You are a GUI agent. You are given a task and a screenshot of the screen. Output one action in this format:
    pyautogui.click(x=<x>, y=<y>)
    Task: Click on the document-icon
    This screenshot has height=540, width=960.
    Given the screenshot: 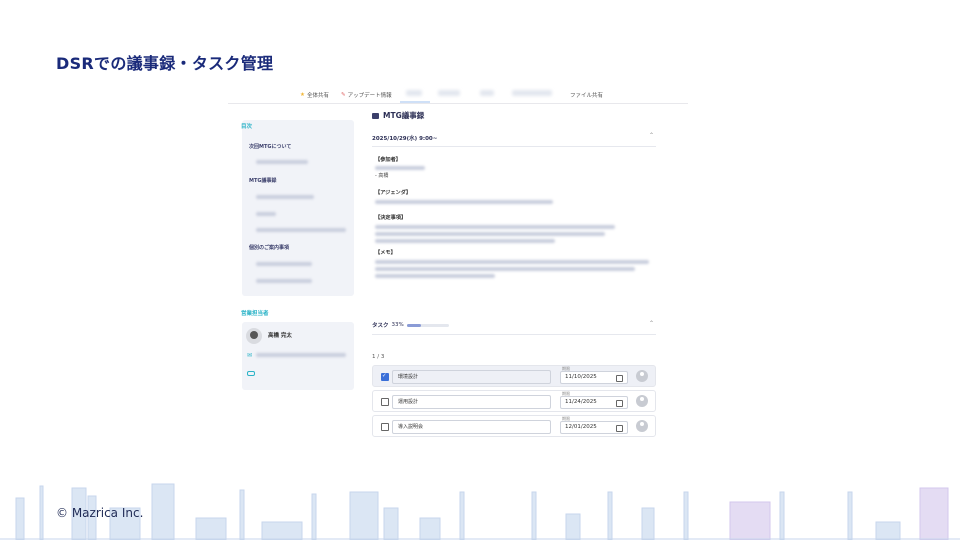 What is the action you would take?
    pyautogui.click(x=375, y=115)
    